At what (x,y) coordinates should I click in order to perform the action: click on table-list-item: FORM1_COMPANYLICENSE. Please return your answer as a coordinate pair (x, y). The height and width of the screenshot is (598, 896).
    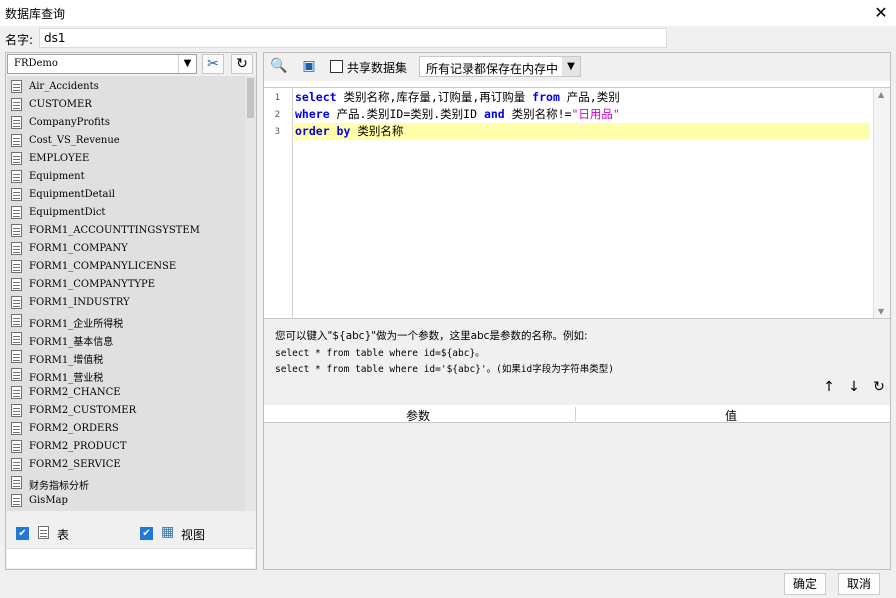
    Looking at the image, I should click on (126, 267).